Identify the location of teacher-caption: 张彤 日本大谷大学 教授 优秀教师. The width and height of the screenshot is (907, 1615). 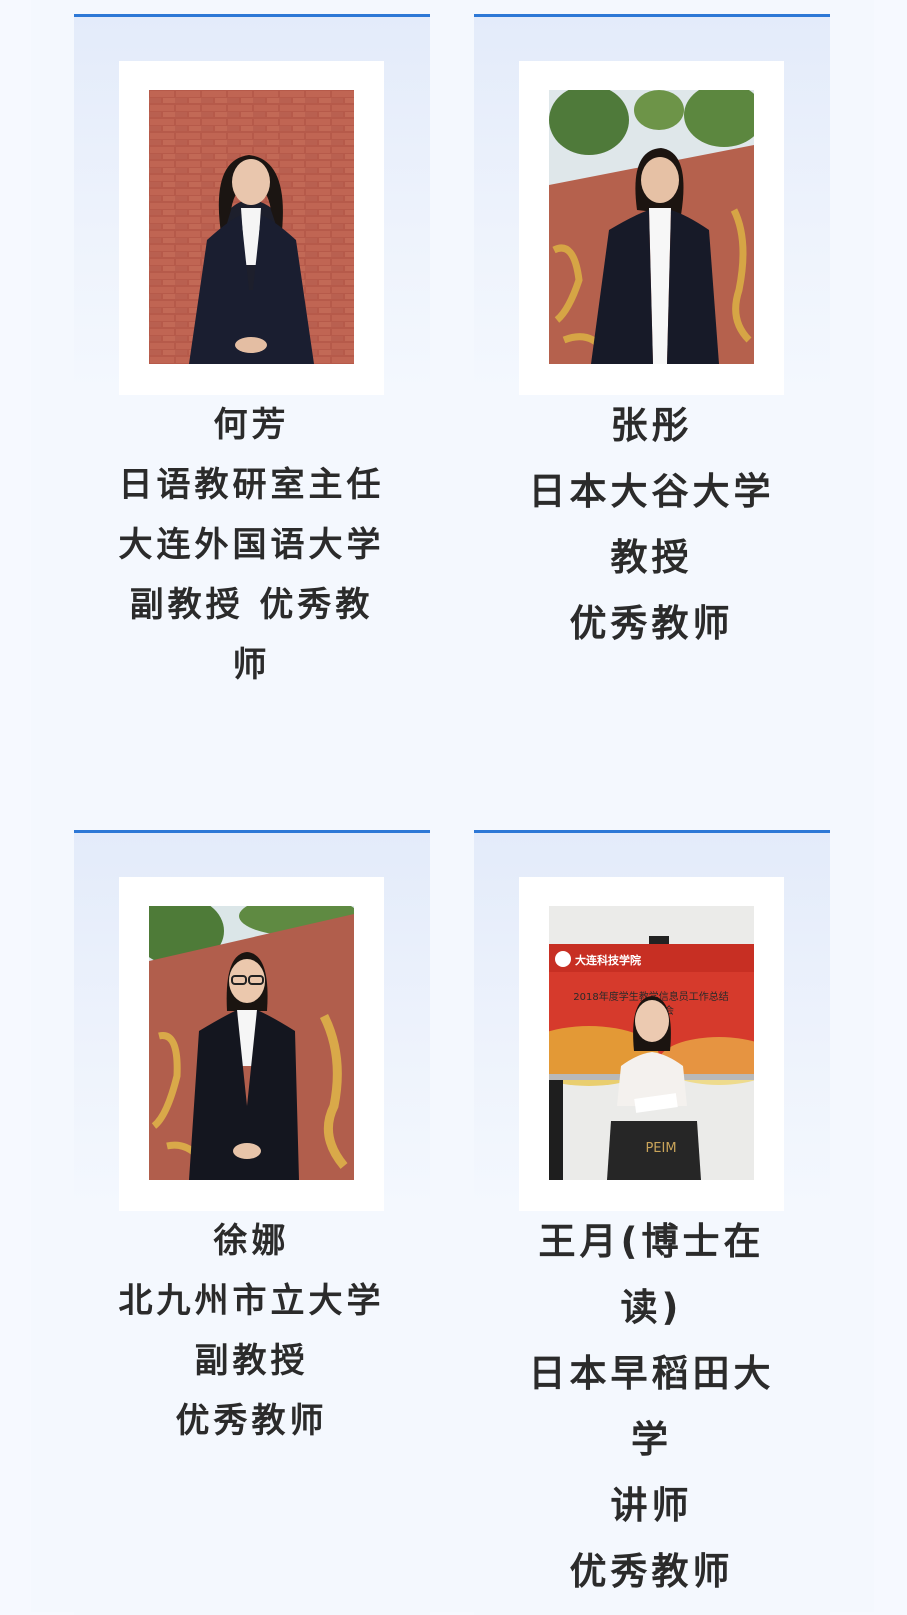
(651, 525).